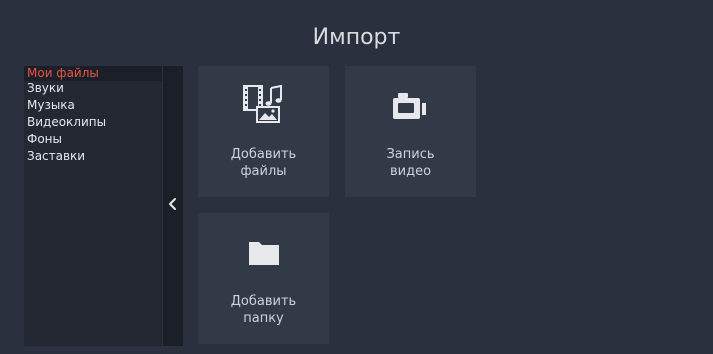 This screenshot has height=354, width=713. I want to click on folder-icon, so click(263, 253).